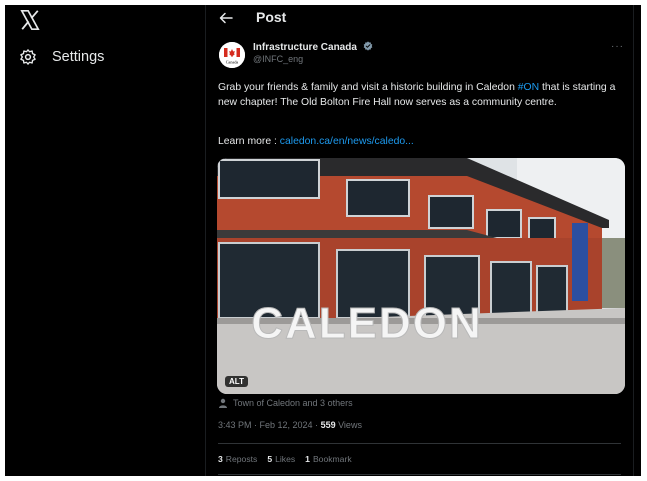  I want to click on author-name: Infrastructure Canada, so click(313, 47).